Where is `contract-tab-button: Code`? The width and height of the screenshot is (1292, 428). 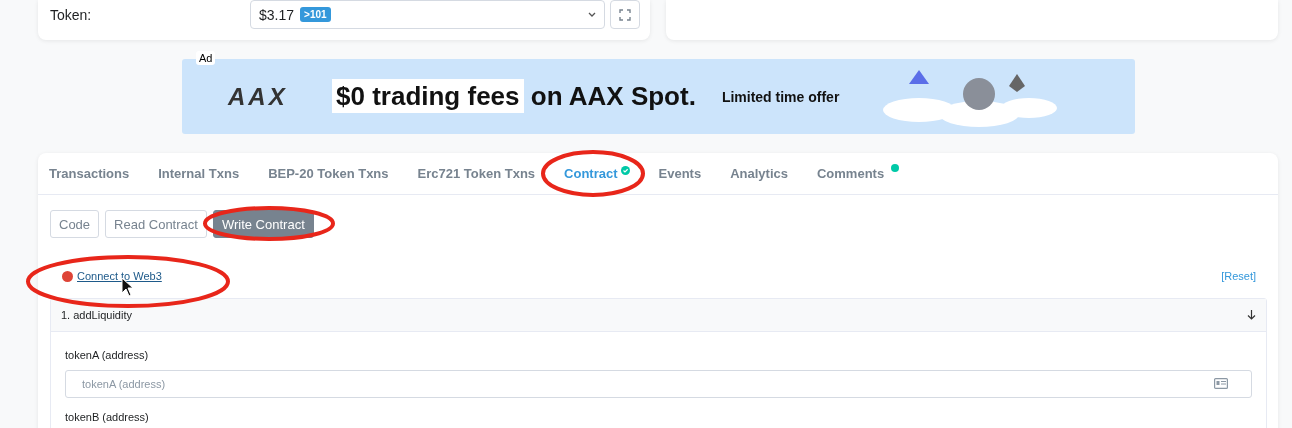 contract-tab-button: Code is located at coordinates (75, 224).